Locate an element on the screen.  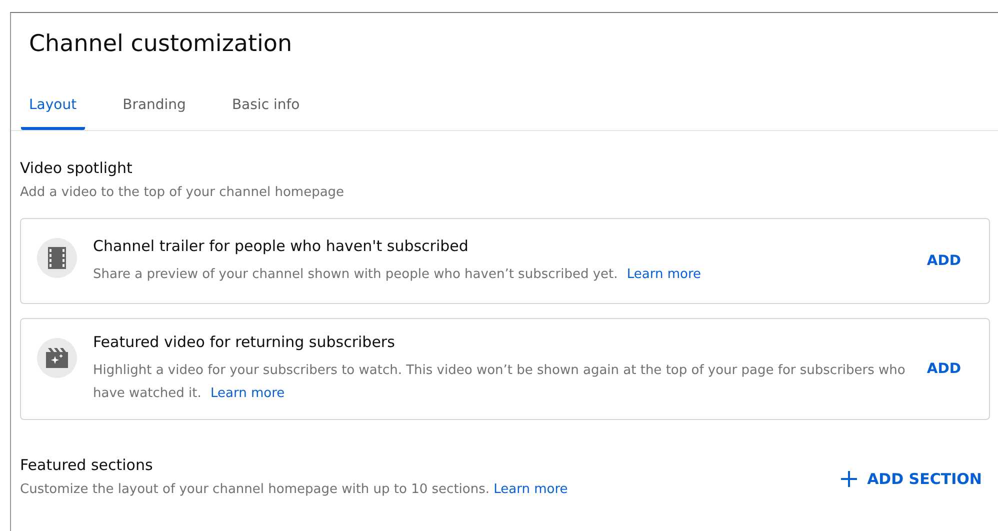
section-heading: Featured sections is located at coordinates (87, 465).